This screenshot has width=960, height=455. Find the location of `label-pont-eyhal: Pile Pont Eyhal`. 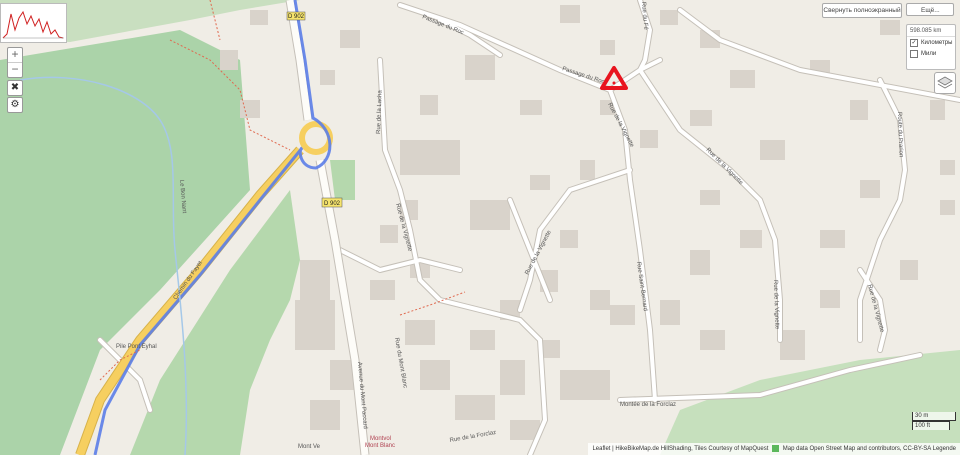

label-pont-eyhal: Pile Pont Eyhal is located at coordinates (136, 347).